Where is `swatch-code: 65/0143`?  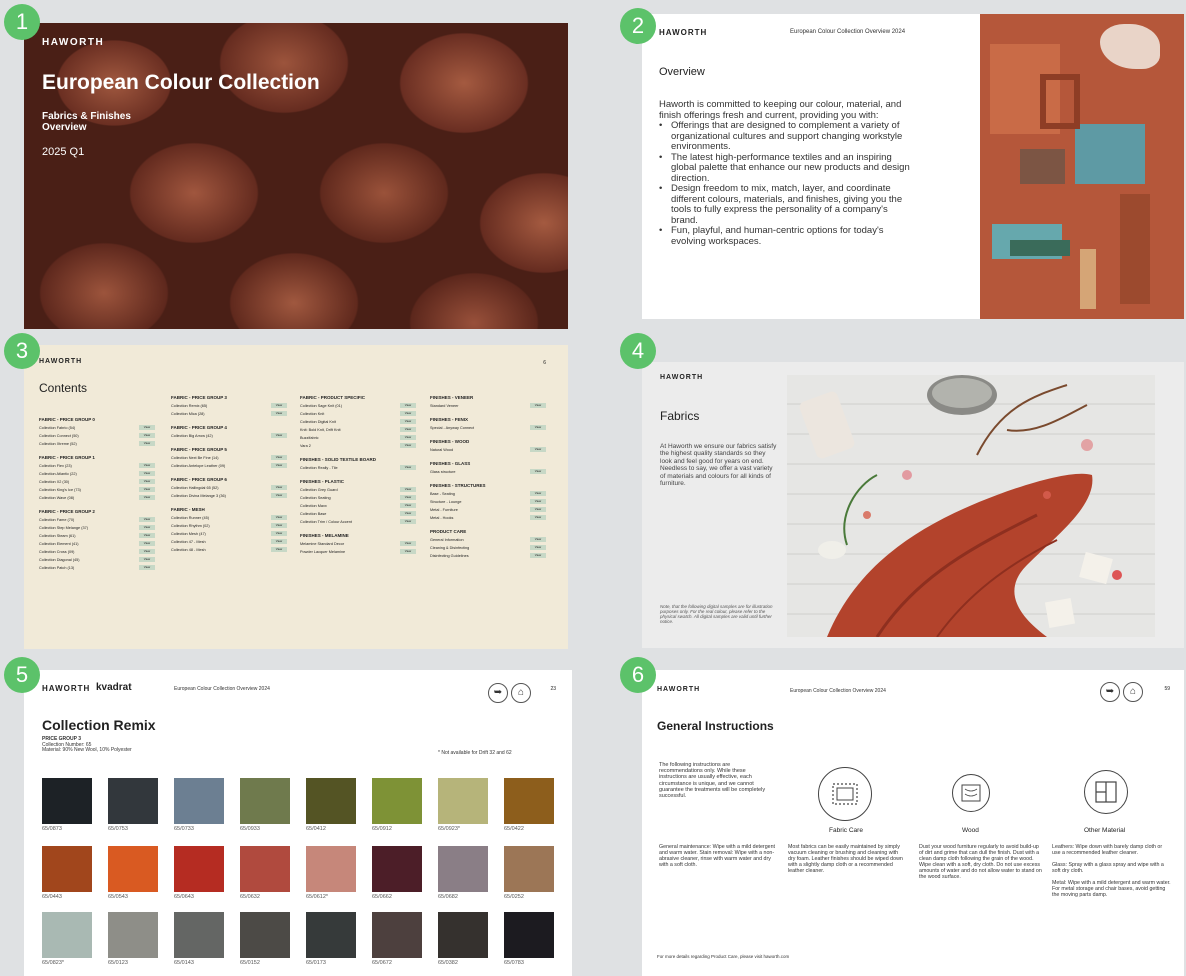 swatch-code: 65/0143 is located at coordinates (184, 963).